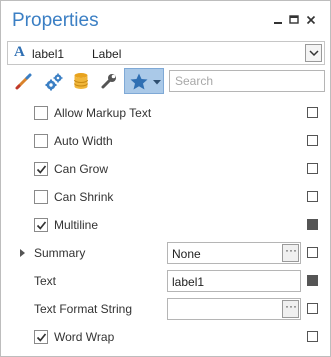 The image size is (331, 357). What do you see at coordinates (186, 254) in the screenshot?
I see `summary-value: None` at bounding box center [186, 254].